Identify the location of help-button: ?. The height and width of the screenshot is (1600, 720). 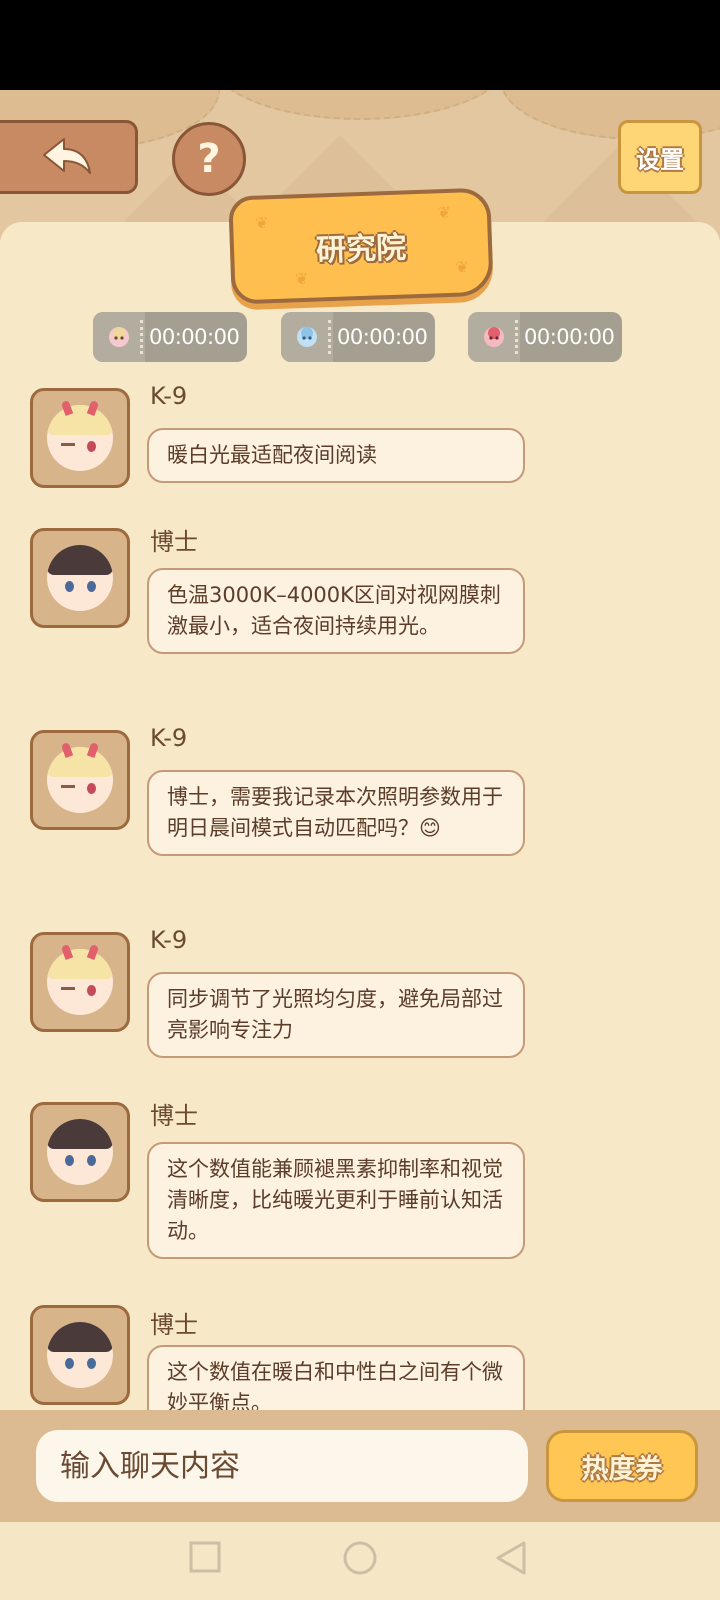
(209, 159).